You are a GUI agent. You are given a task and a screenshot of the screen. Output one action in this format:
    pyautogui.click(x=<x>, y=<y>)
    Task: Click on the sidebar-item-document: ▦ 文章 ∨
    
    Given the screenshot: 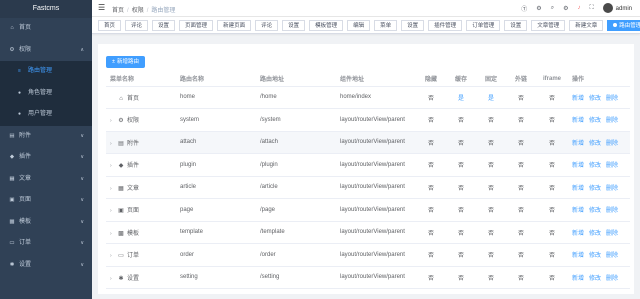 What is the action you would take?
    pyautogui.click(x=46, y=180)
    